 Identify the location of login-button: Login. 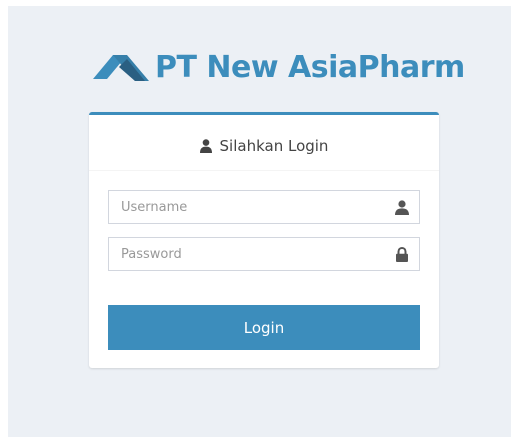
(264, 327).